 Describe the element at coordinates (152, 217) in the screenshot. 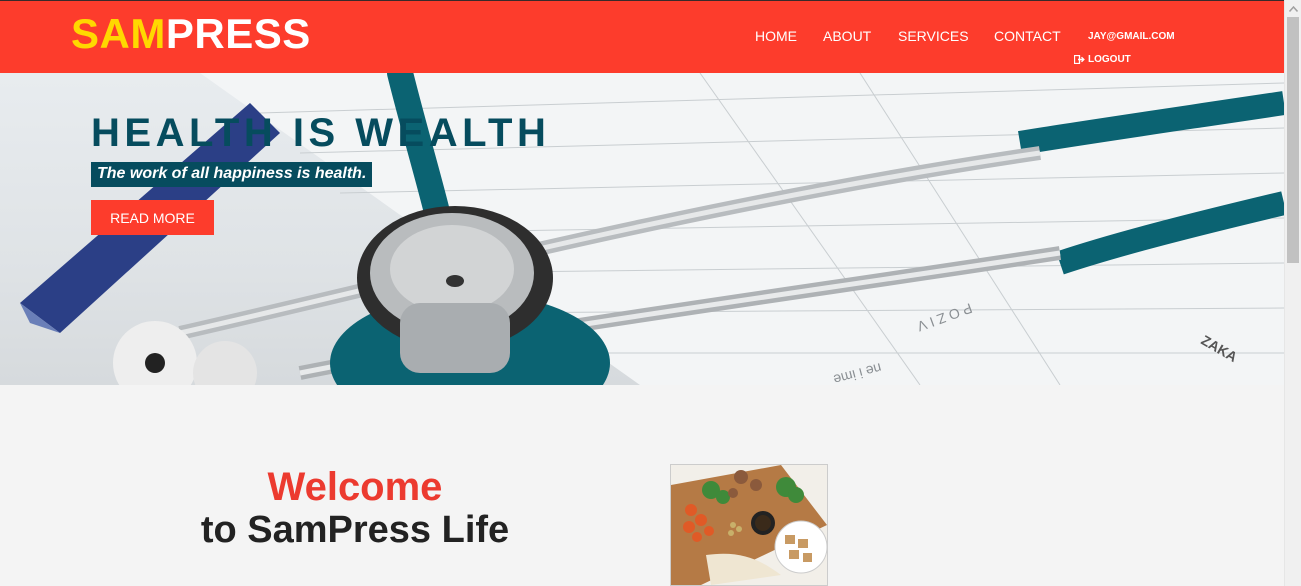

I see `read-more-button: READ MORE` at that location.